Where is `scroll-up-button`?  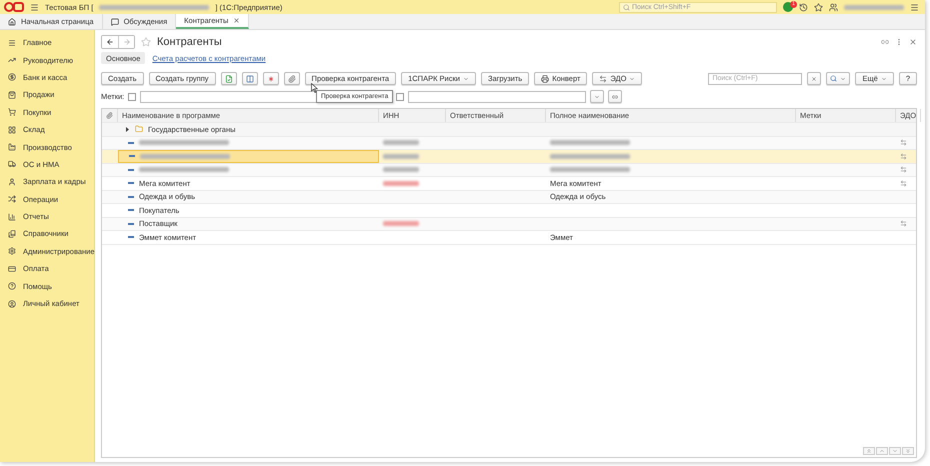
scroll-up-button is located at coordinates (882, 451).